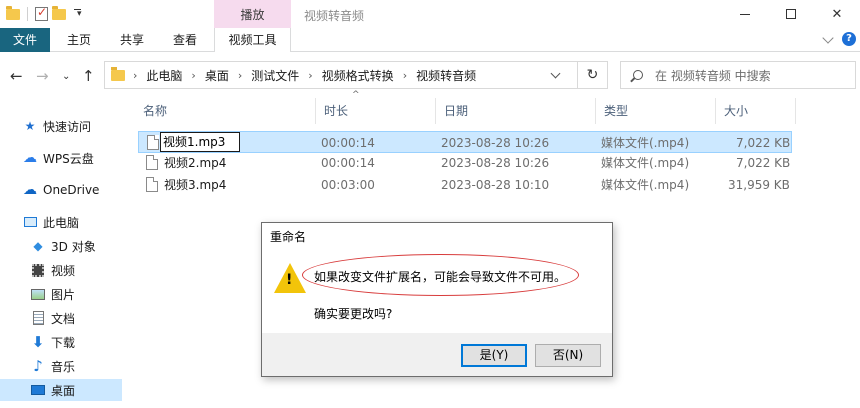  Describe the element at coordinates (66, 76) in the screenshot. I see `recent-locations-chevron-icon: ⌄` at that location.